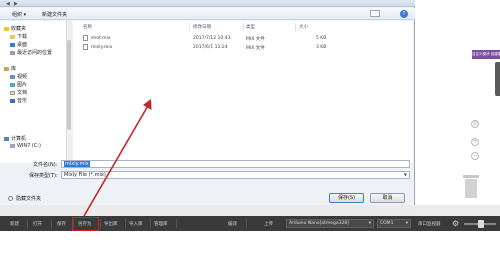 The height and width of the screenshot is (277, 500). I want to click on annotation-arrow, so click(117, 158).